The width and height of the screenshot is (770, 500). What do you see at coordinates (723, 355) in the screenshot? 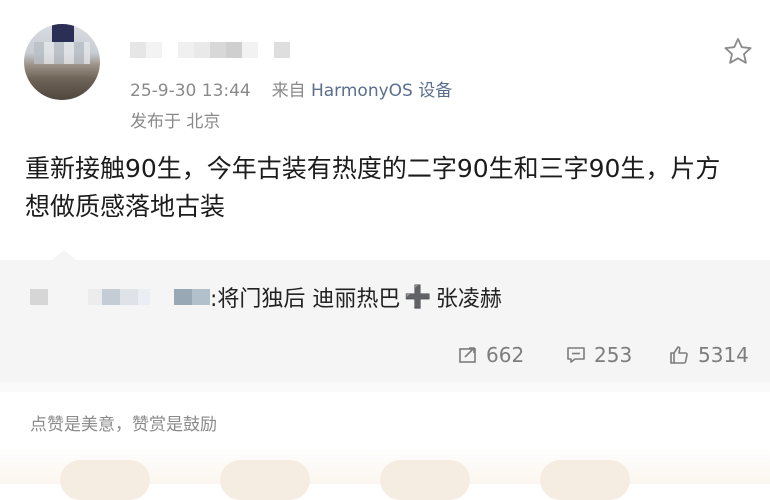
I see `like-count: 5314` at bounding box center [723, 355].